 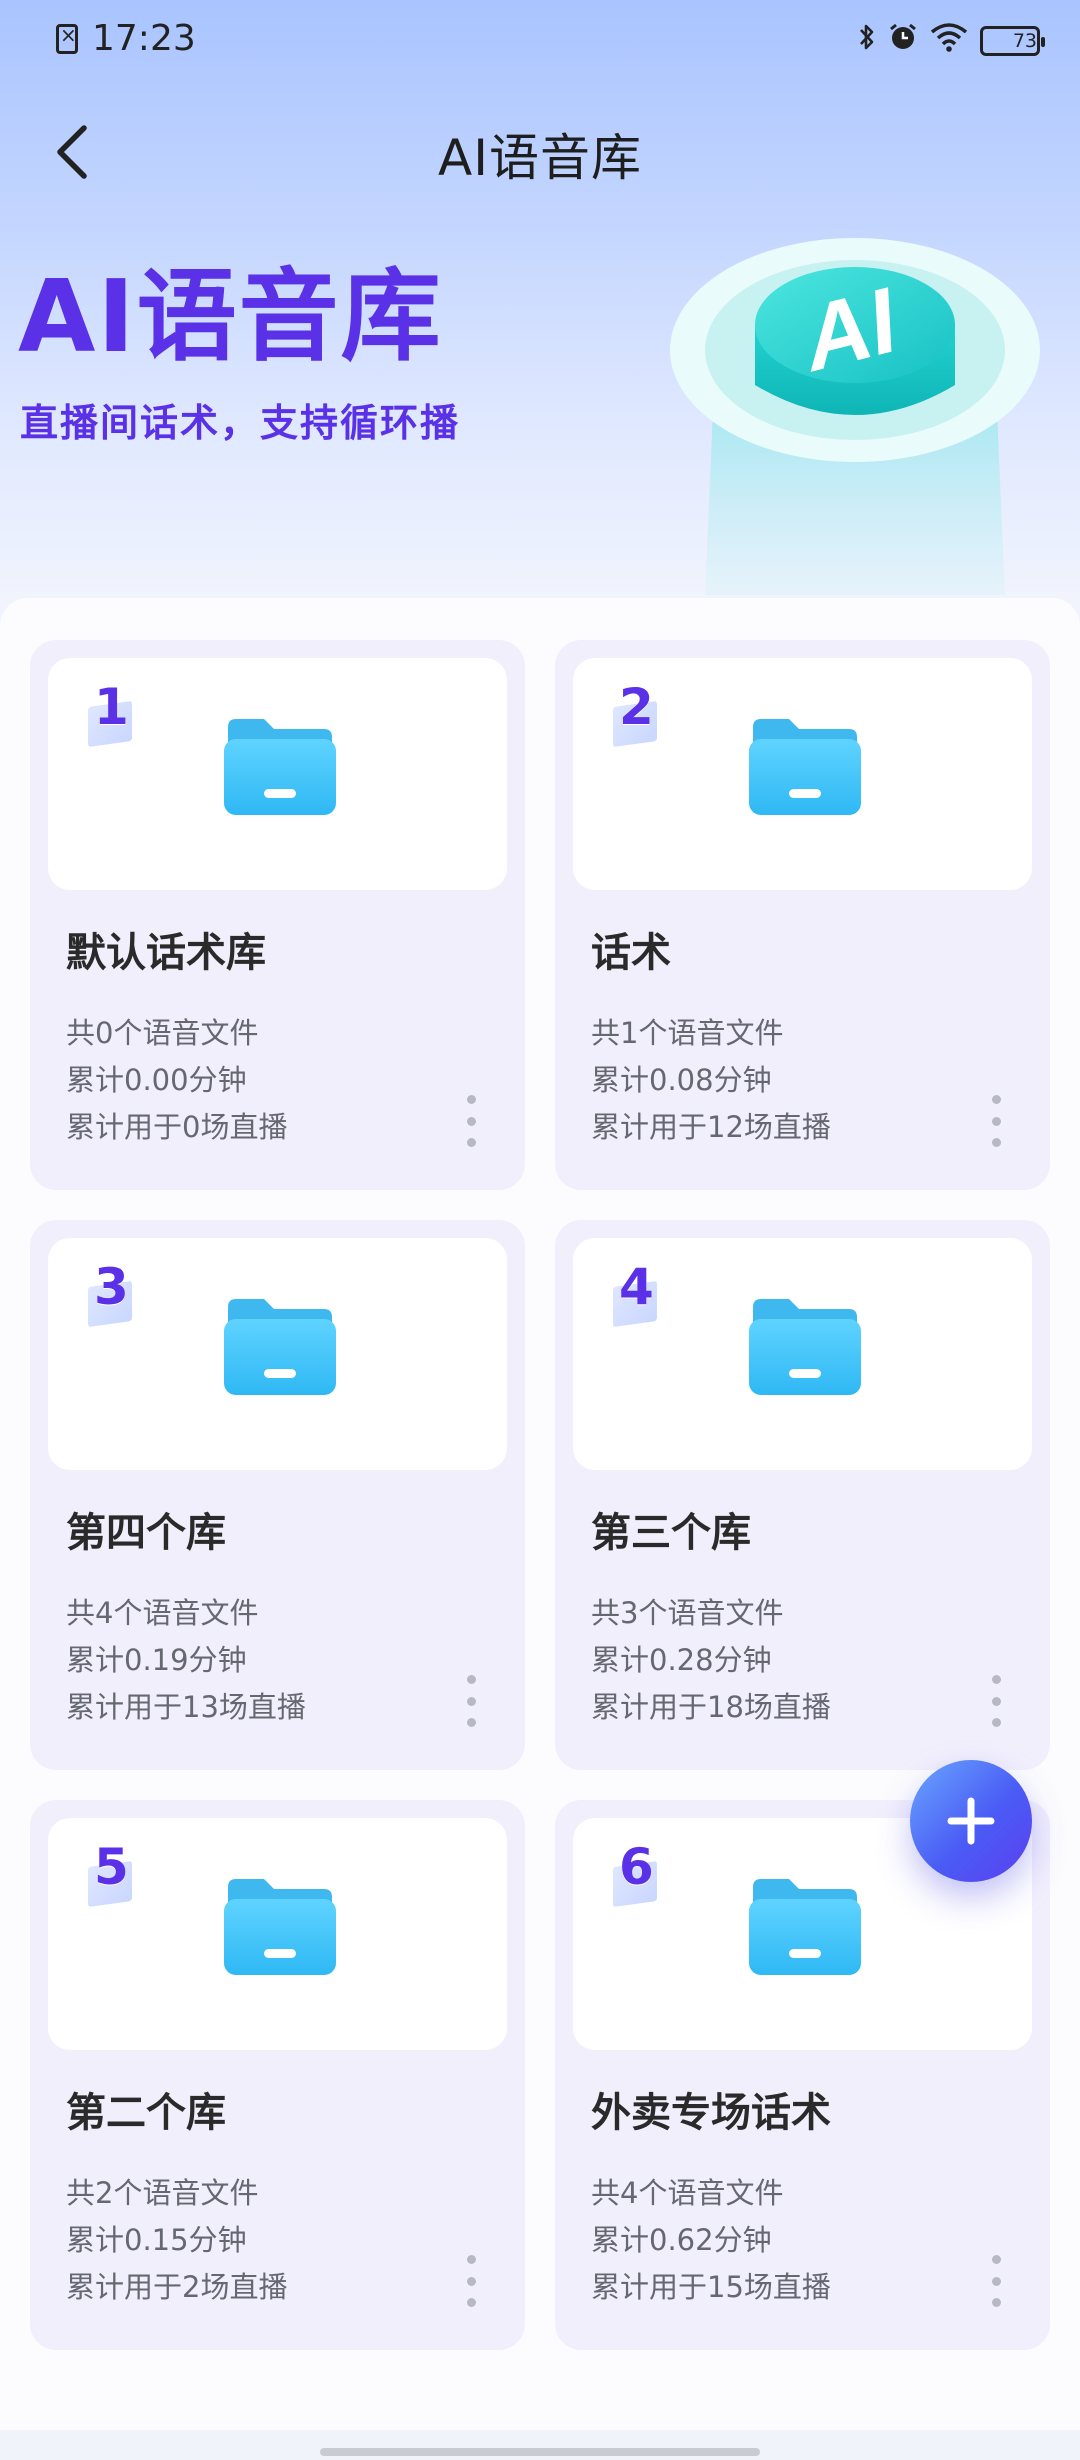 I want to click on library-card: 5 第二个库 共2个语音文件 累计0.15分钟 累计用于2场直播, so click(x=277, y=2075).